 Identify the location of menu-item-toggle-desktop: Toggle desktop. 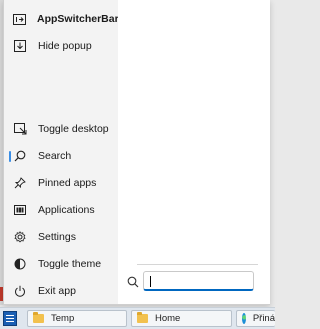
(61, 129).